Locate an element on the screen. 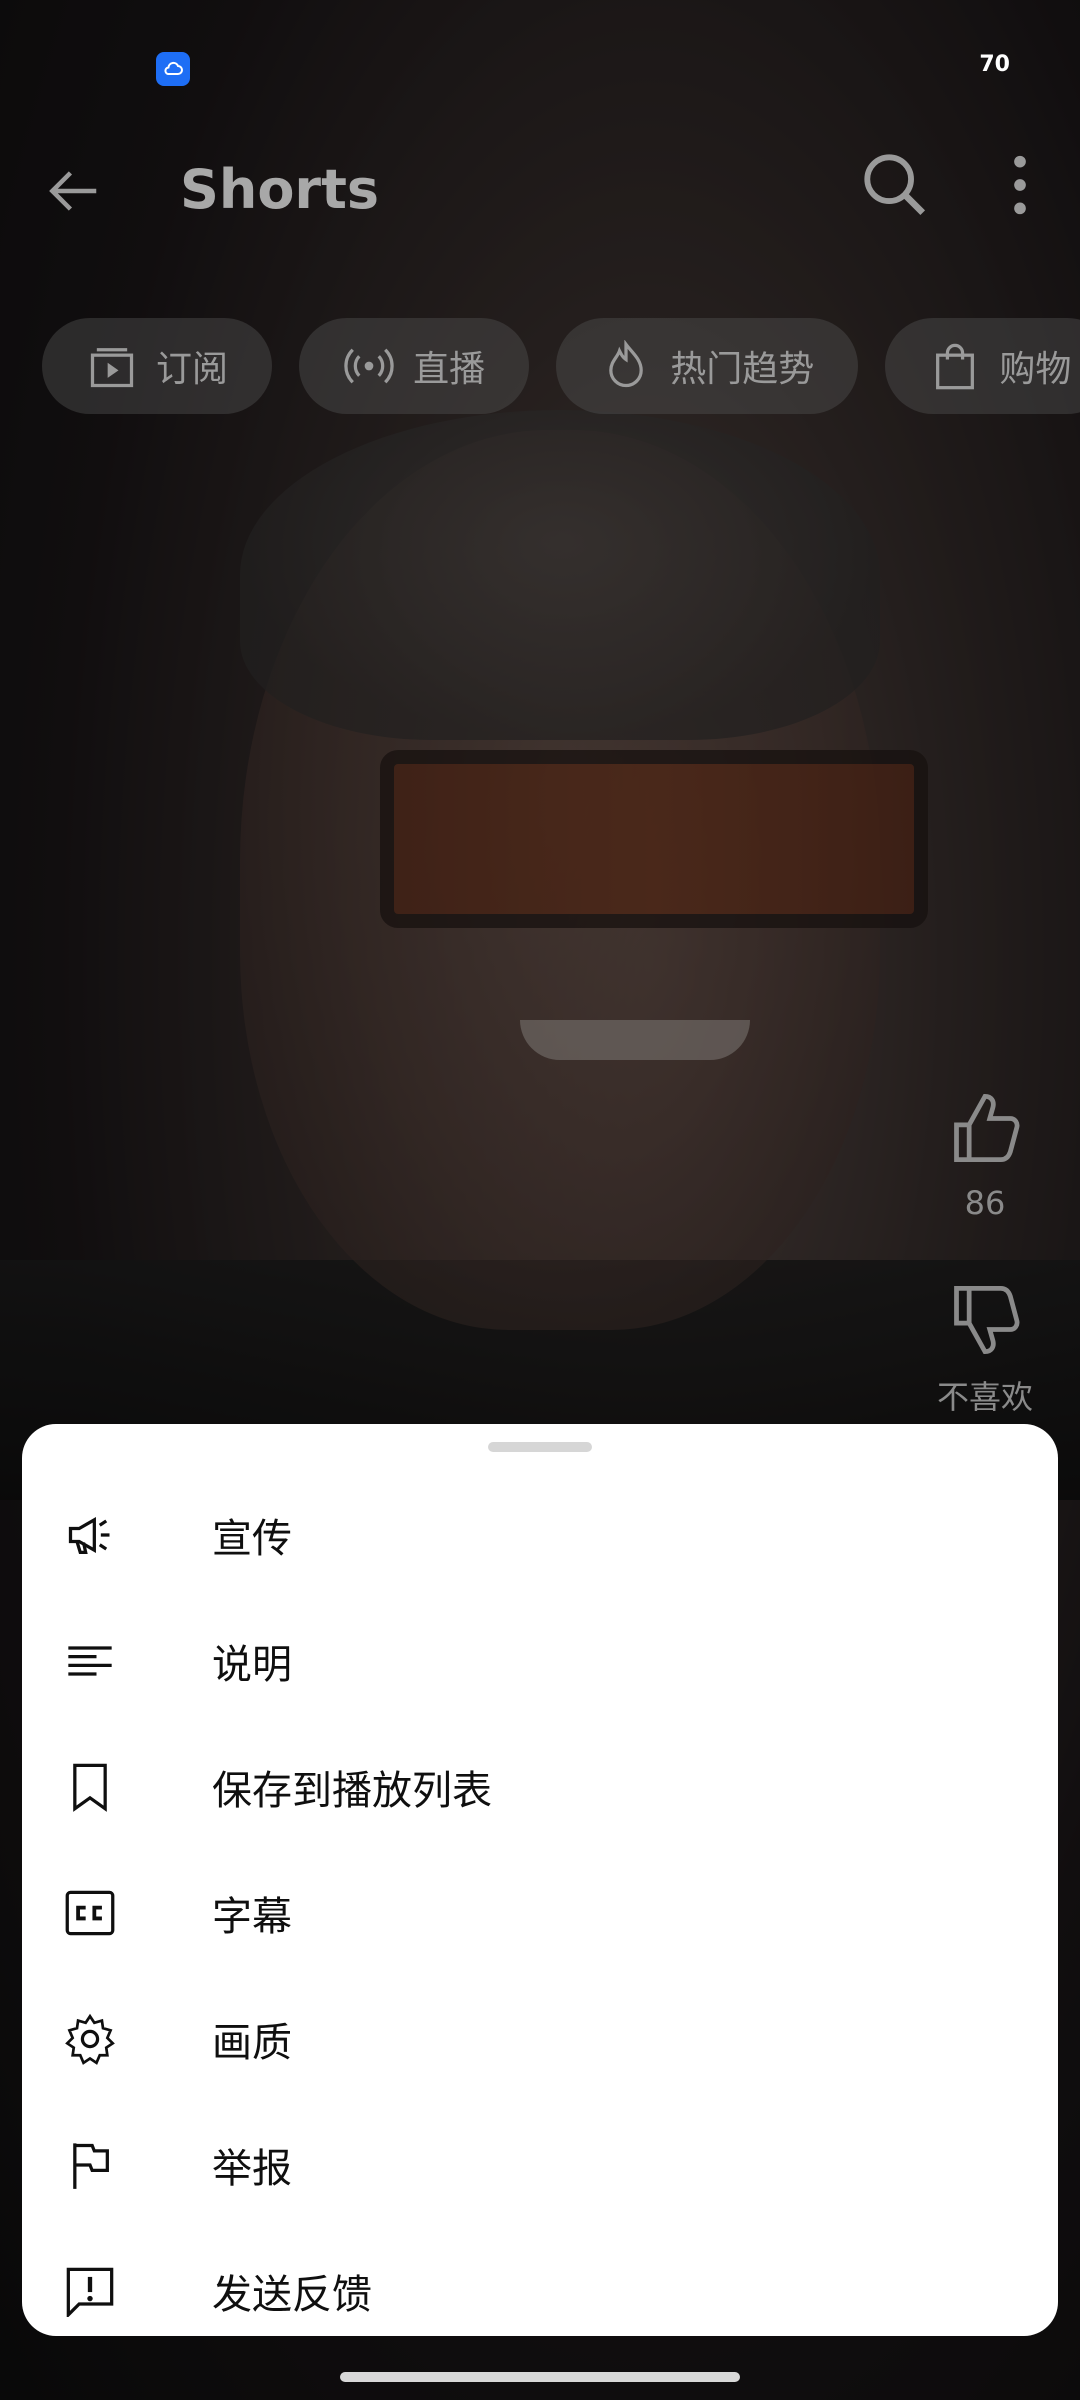 The width and height of the screenshot is (1080, 2400). megaphone-icon is located at coordinates (90, 1535).